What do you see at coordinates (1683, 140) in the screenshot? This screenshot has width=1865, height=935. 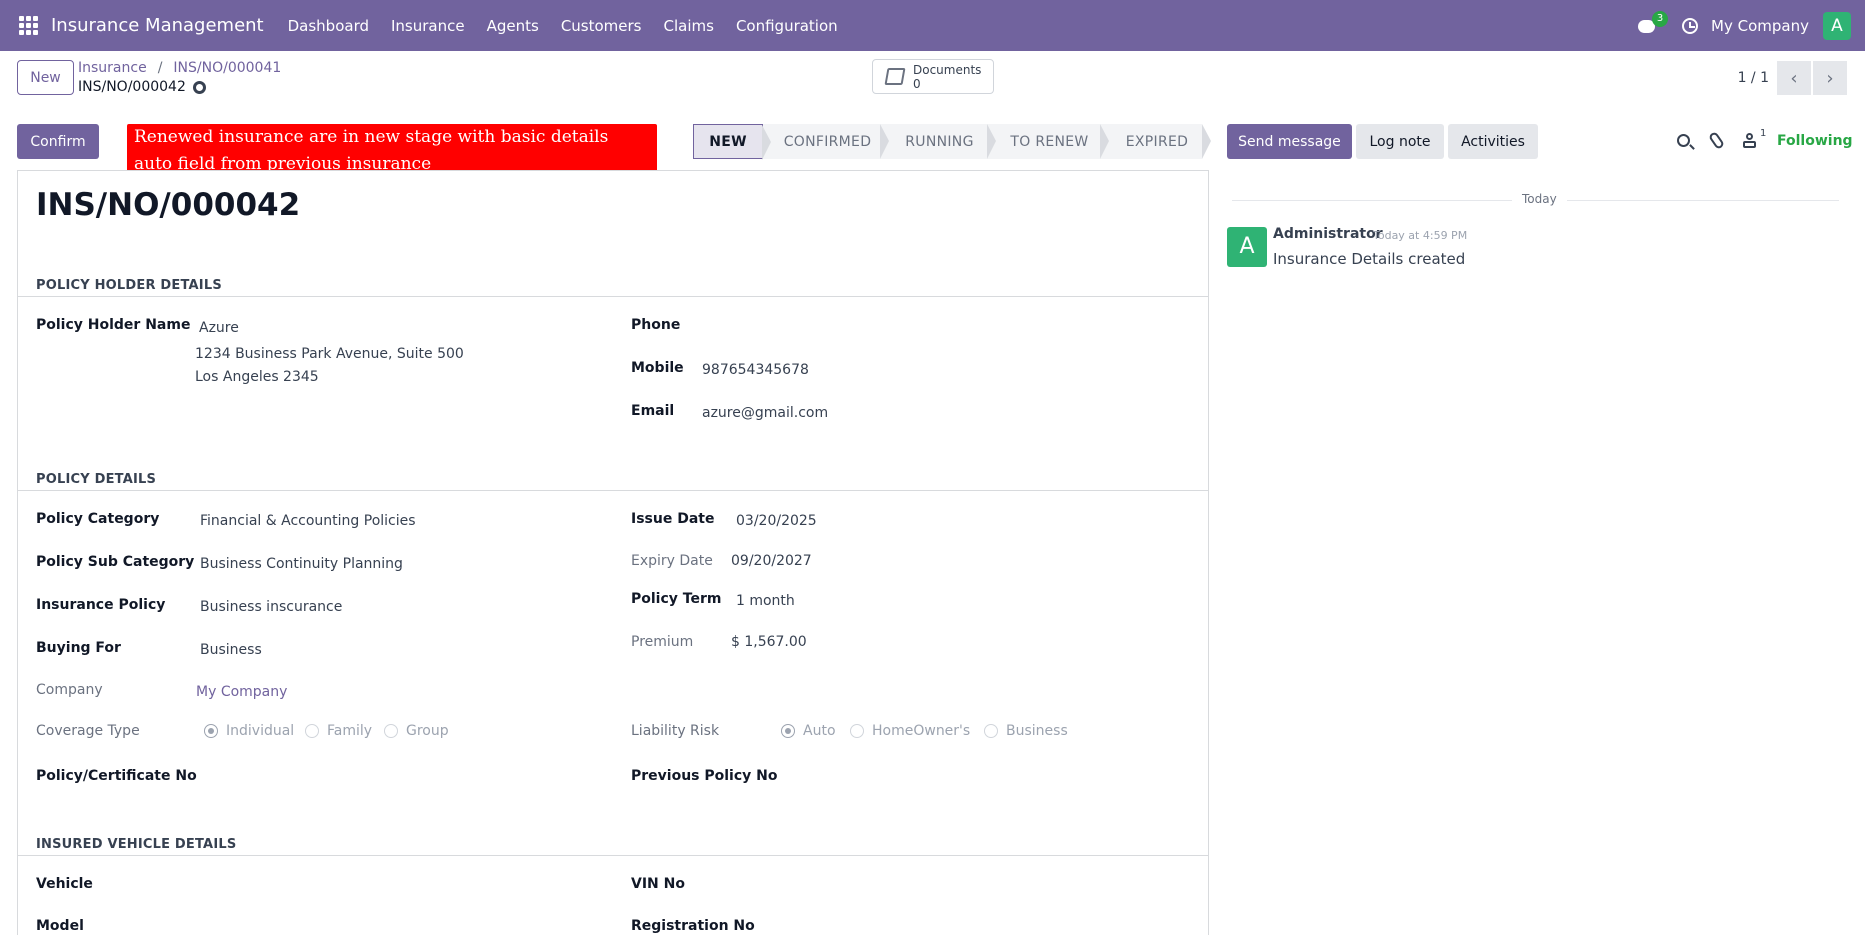 I see `search-icon` at bounding box center [1683, 140].